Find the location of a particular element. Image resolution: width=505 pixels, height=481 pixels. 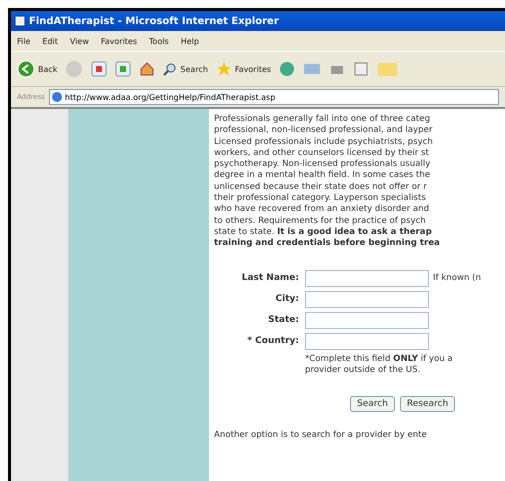

paragraph-line: degree in a mental health field. In some cases the is located at coordinates (323, 176).